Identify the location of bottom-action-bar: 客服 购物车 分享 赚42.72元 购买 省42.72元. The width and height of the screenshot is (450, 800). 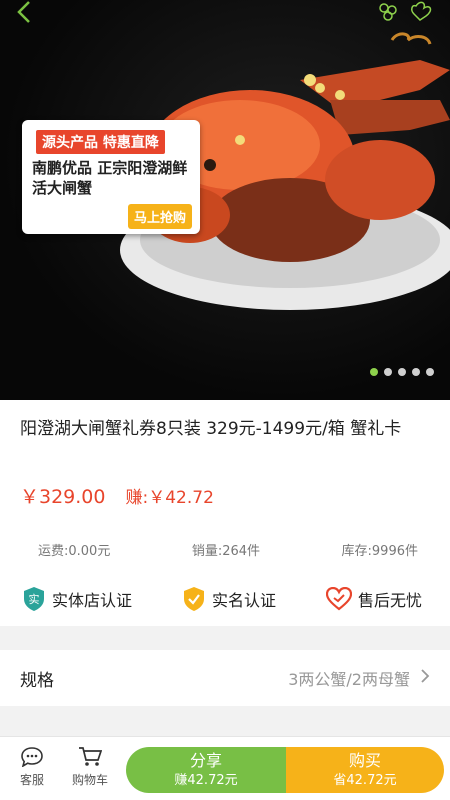
(225, 768).